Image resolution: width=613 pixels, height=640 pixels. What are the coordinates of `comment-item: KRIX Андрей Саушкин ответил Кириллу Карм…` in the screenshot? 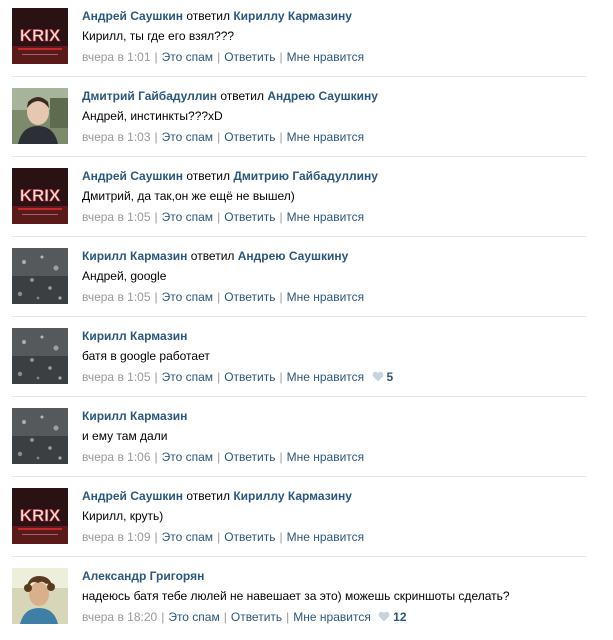 It's located at (293, 40).